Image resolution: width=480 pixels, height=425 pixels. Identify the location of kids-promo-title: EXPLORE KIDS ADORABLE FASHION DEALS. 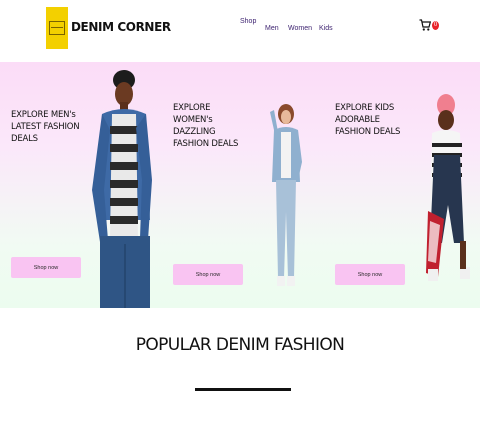
(368, 120).